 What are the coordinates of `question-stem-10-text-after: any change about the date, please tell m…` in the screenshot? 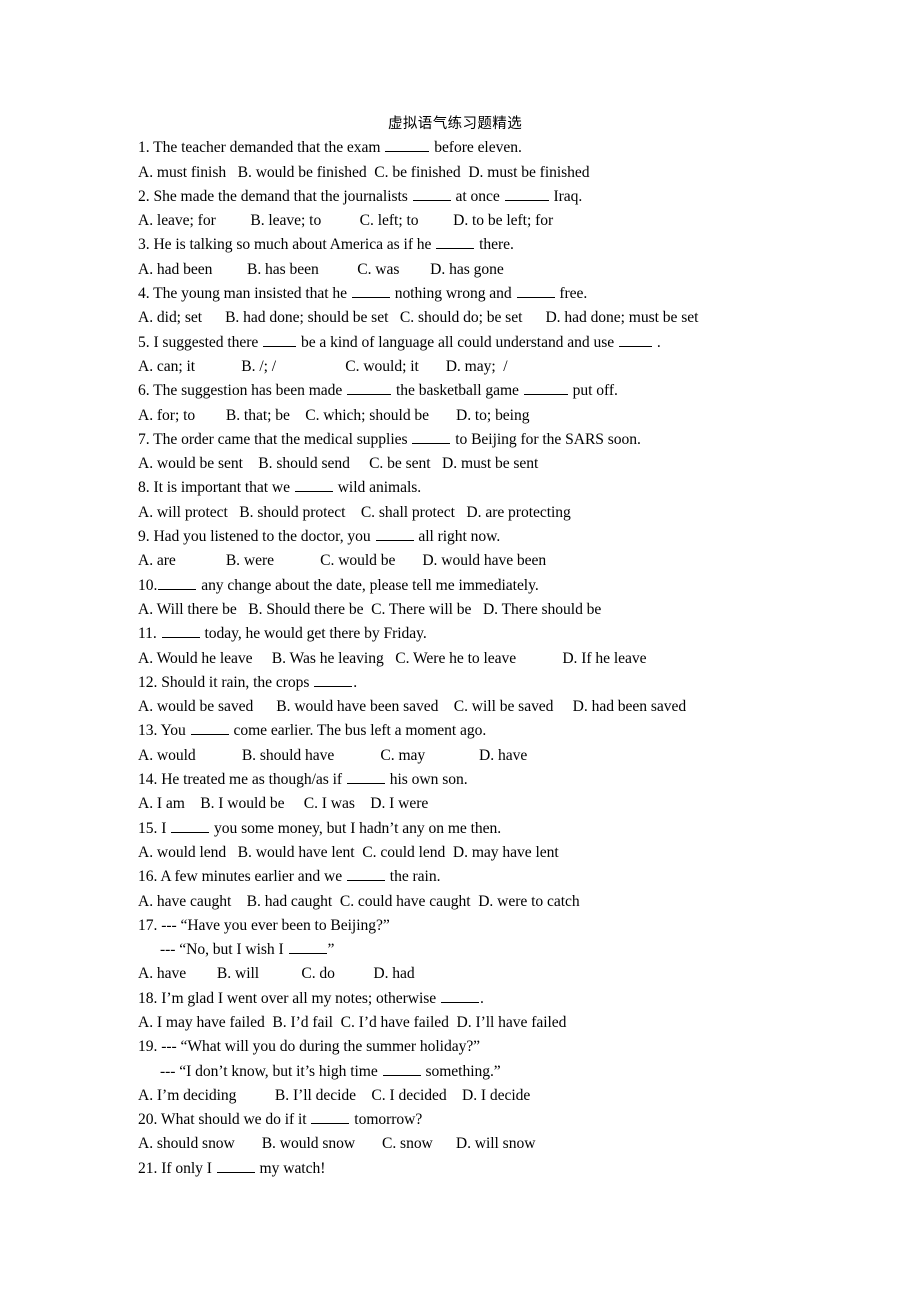 It's located at (368, 585).